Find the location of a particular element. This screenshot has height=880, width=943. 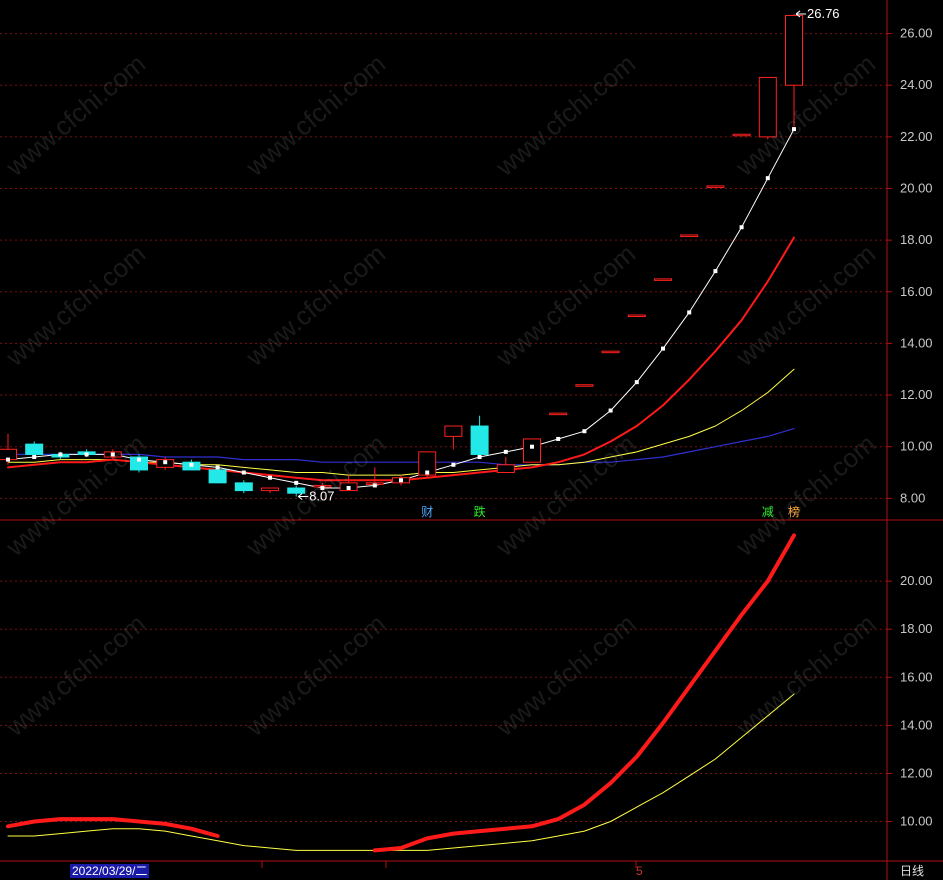

event-tag: 财 is located at coordinates (427, 512).